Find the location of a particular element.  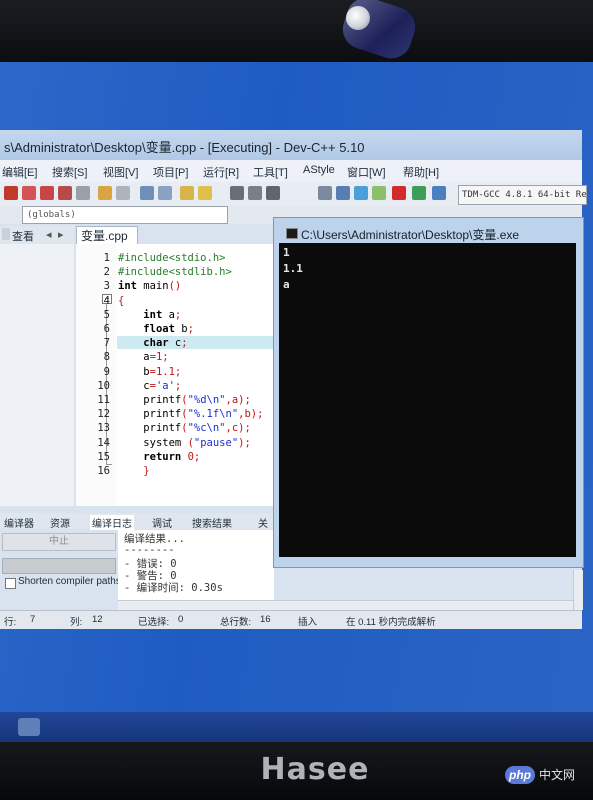

code-token: int is located at coordinates (127, 286).